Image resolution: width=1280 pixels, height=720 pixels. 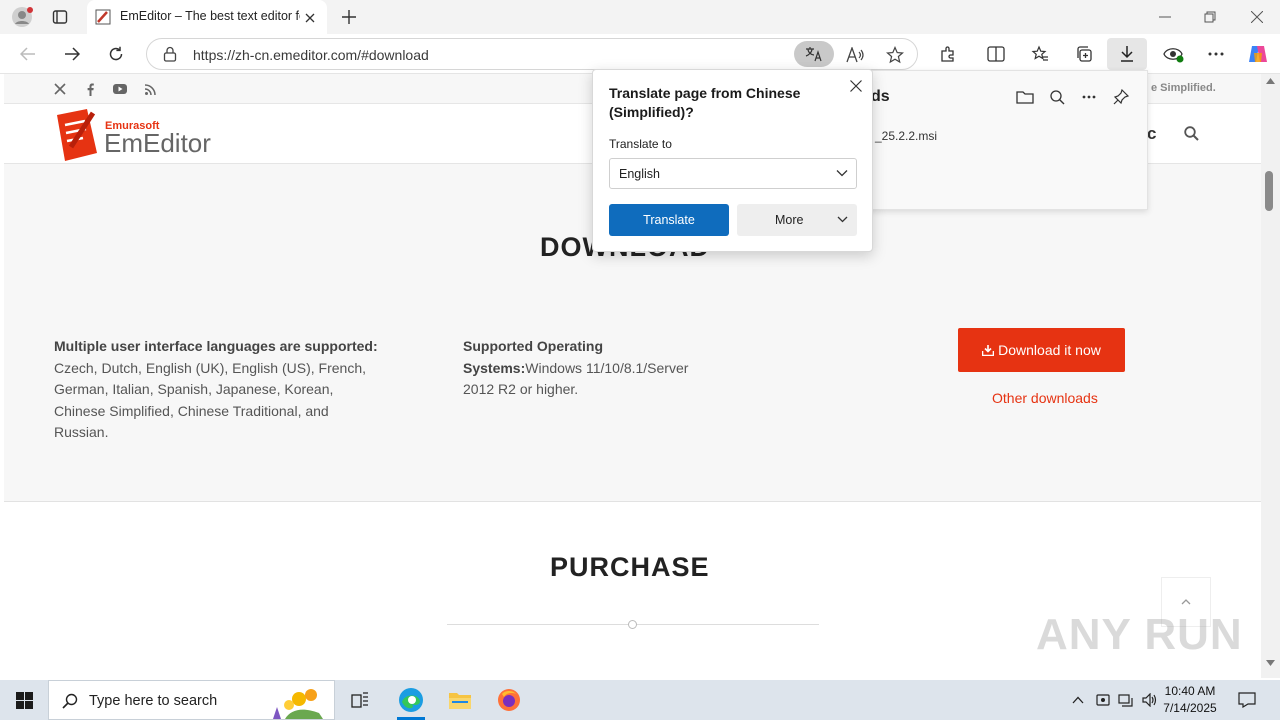 I want to click on pin-icon, so click(x=1121, y=97).